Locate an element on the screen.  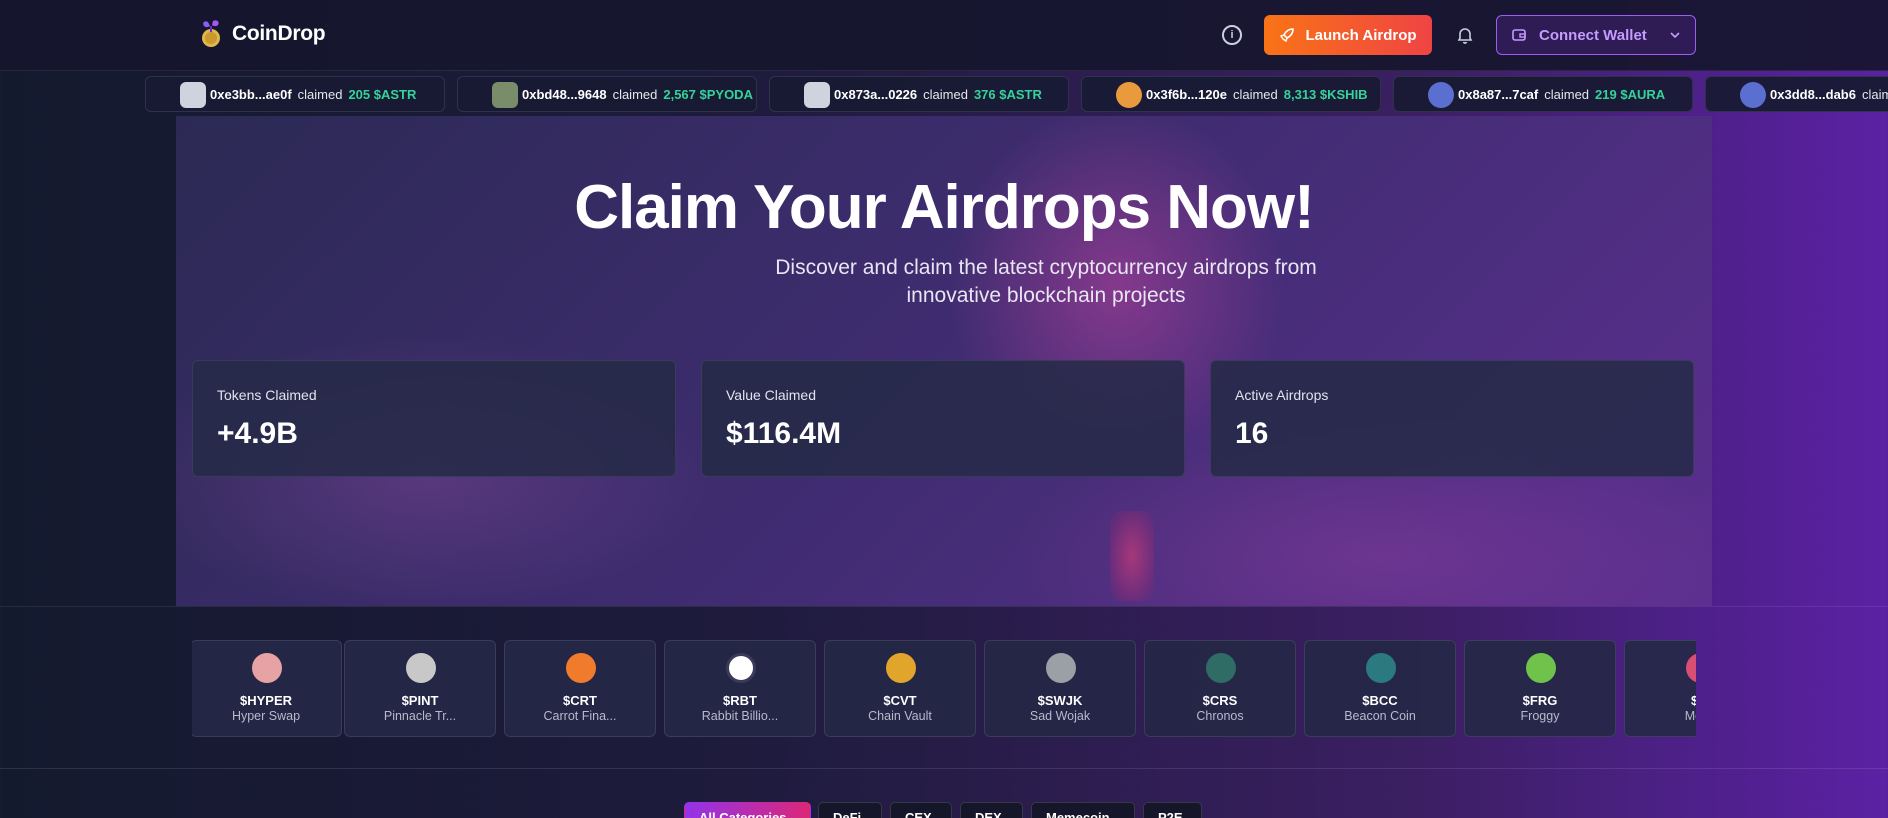
rocket-icon is located at coordinates (1287, 35).